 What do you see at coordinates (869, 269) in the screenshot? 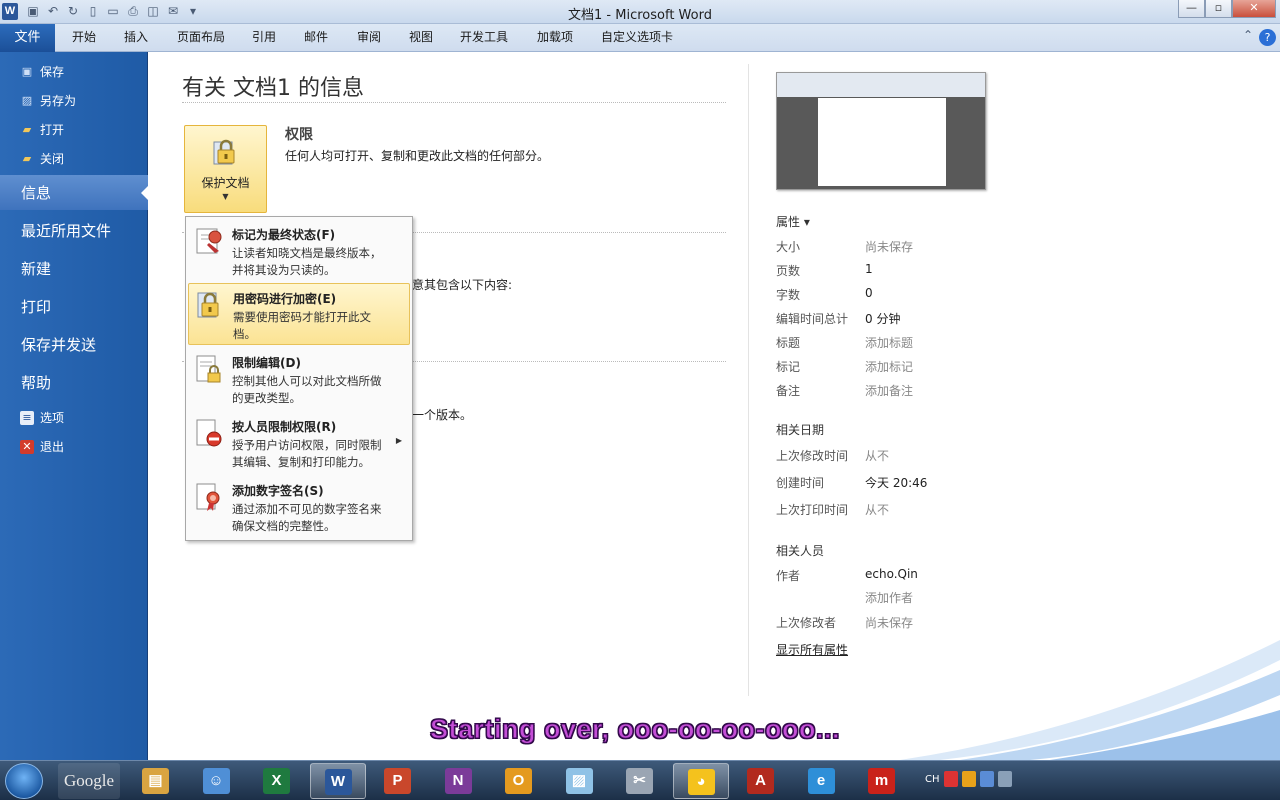
I see `prop-value-pages: 1` at bounding box center [869, 269].